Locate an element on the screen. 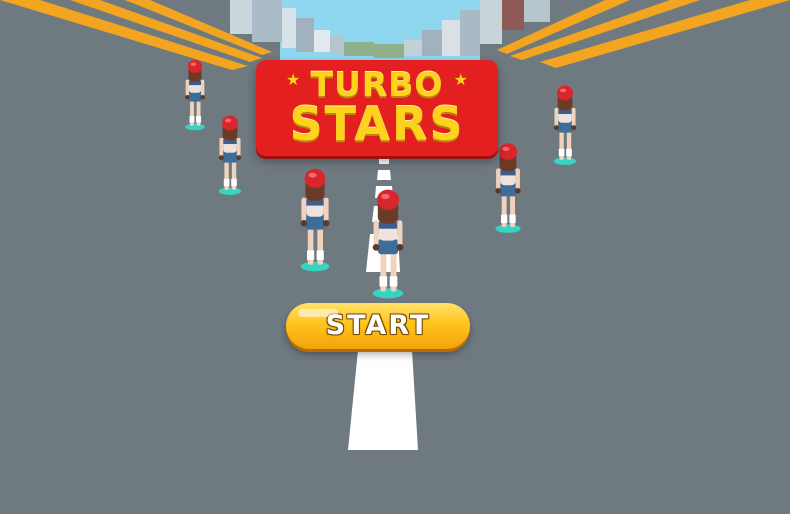 This screenshot has height=514, width=790. logo-title-line2: STARS is located at coordinates (377, 124).